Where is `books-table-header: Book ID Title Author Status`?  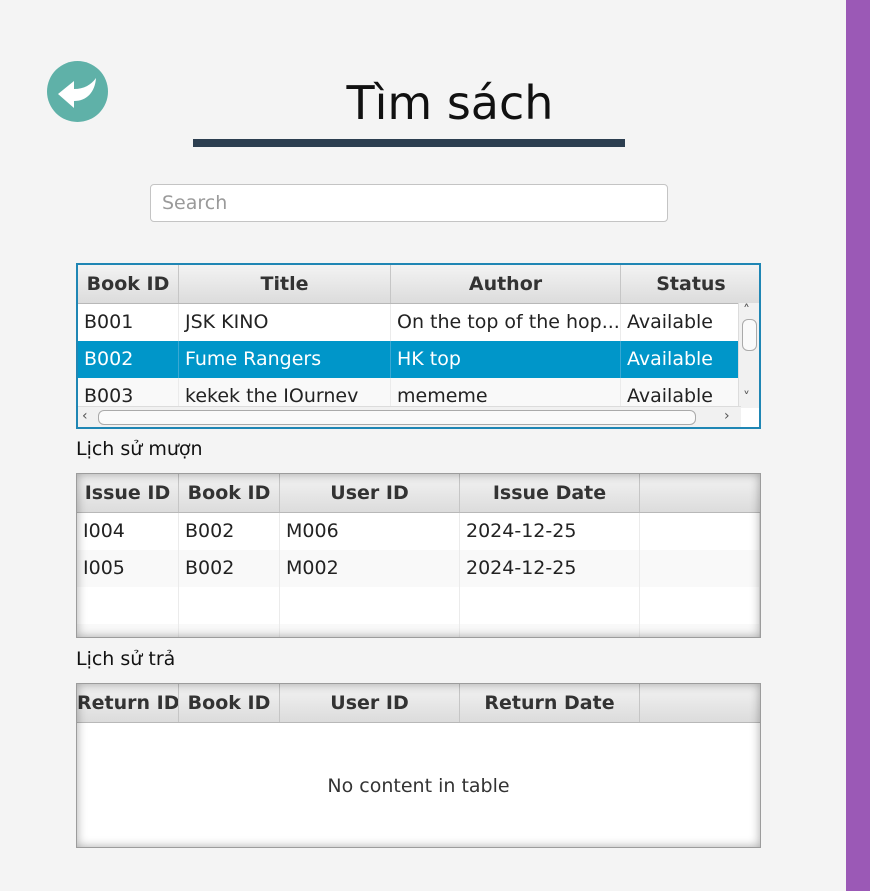 books-table-header: Book ID Title Author Status is located at coordinates (418, 284).